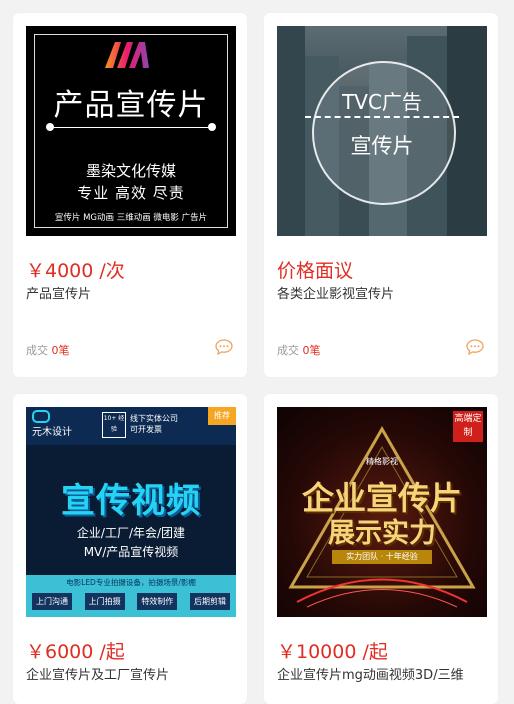 The width and height of the screenshot is (514, 704). I want to click on experience-badge: 10+ 经验, so click(114, 425).